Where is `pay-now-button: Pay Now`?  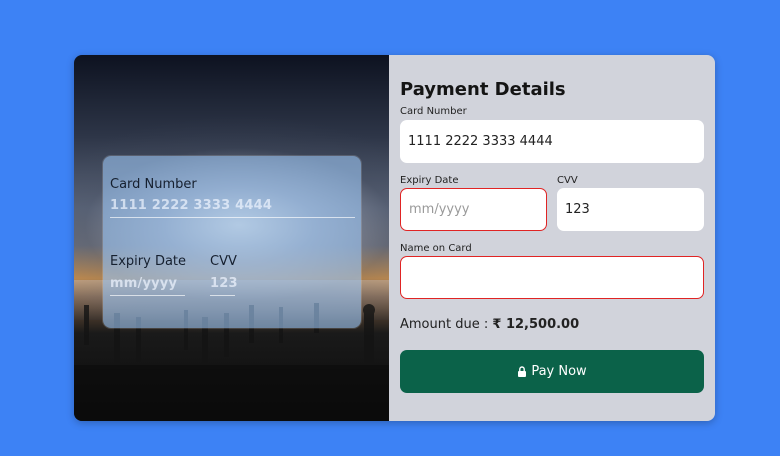
pay-now-button: Pay Now is located at coordinates (552, 371).